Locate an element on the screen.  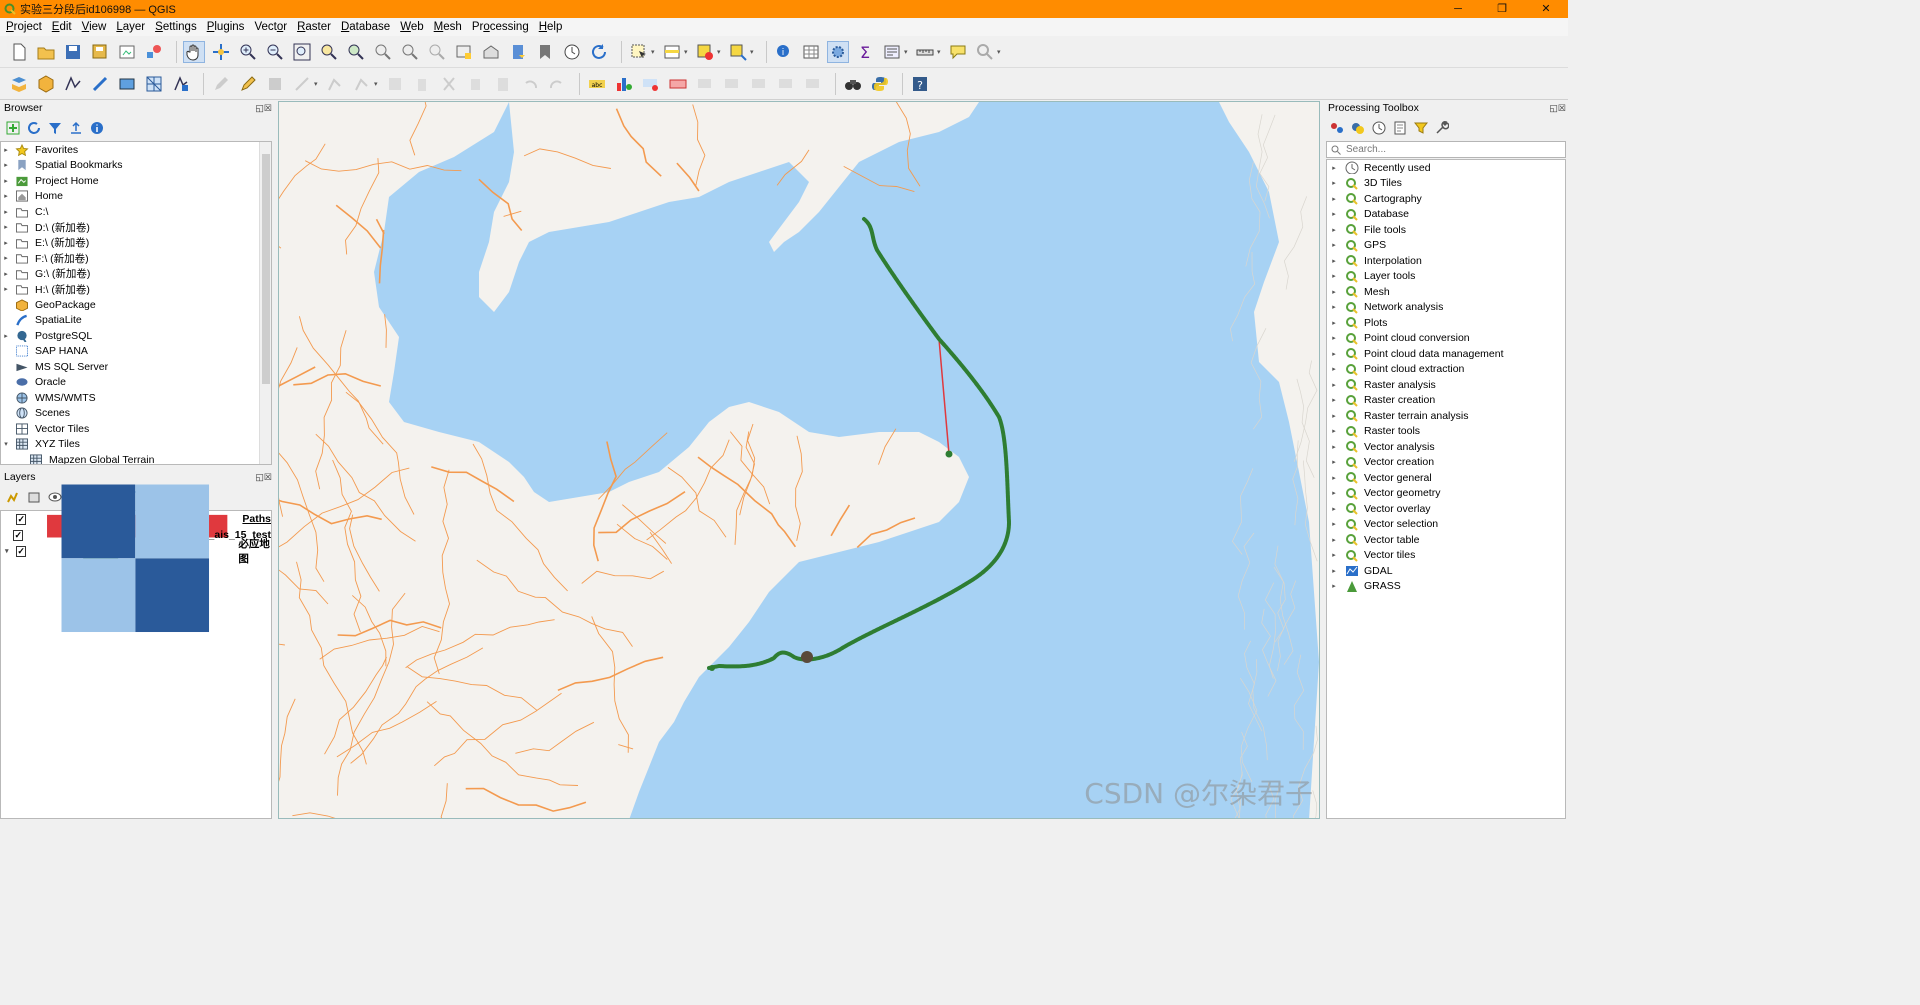
processing-group-item: ▸ Raster creation is located at coordinates (1446, 401).